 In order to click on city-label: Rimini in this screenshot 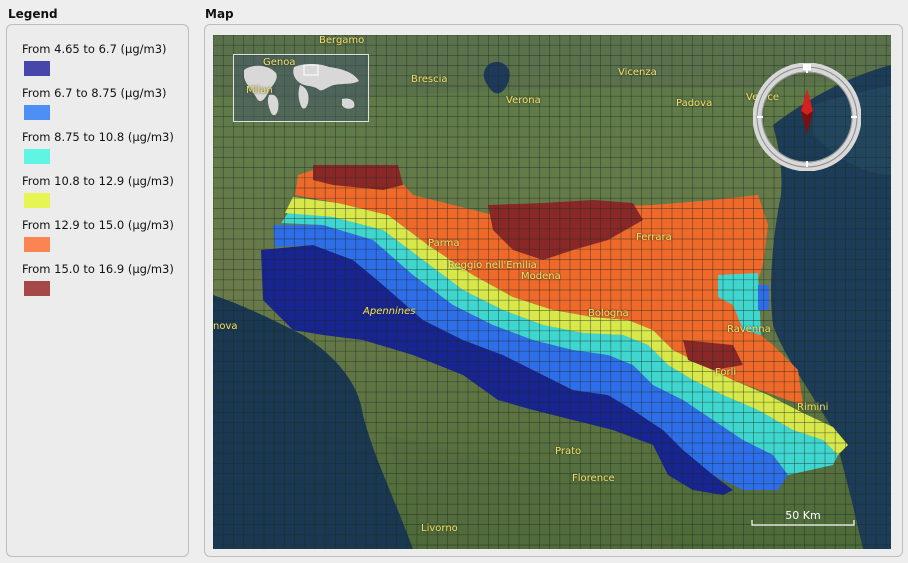, I will do `click(813, 407)`.